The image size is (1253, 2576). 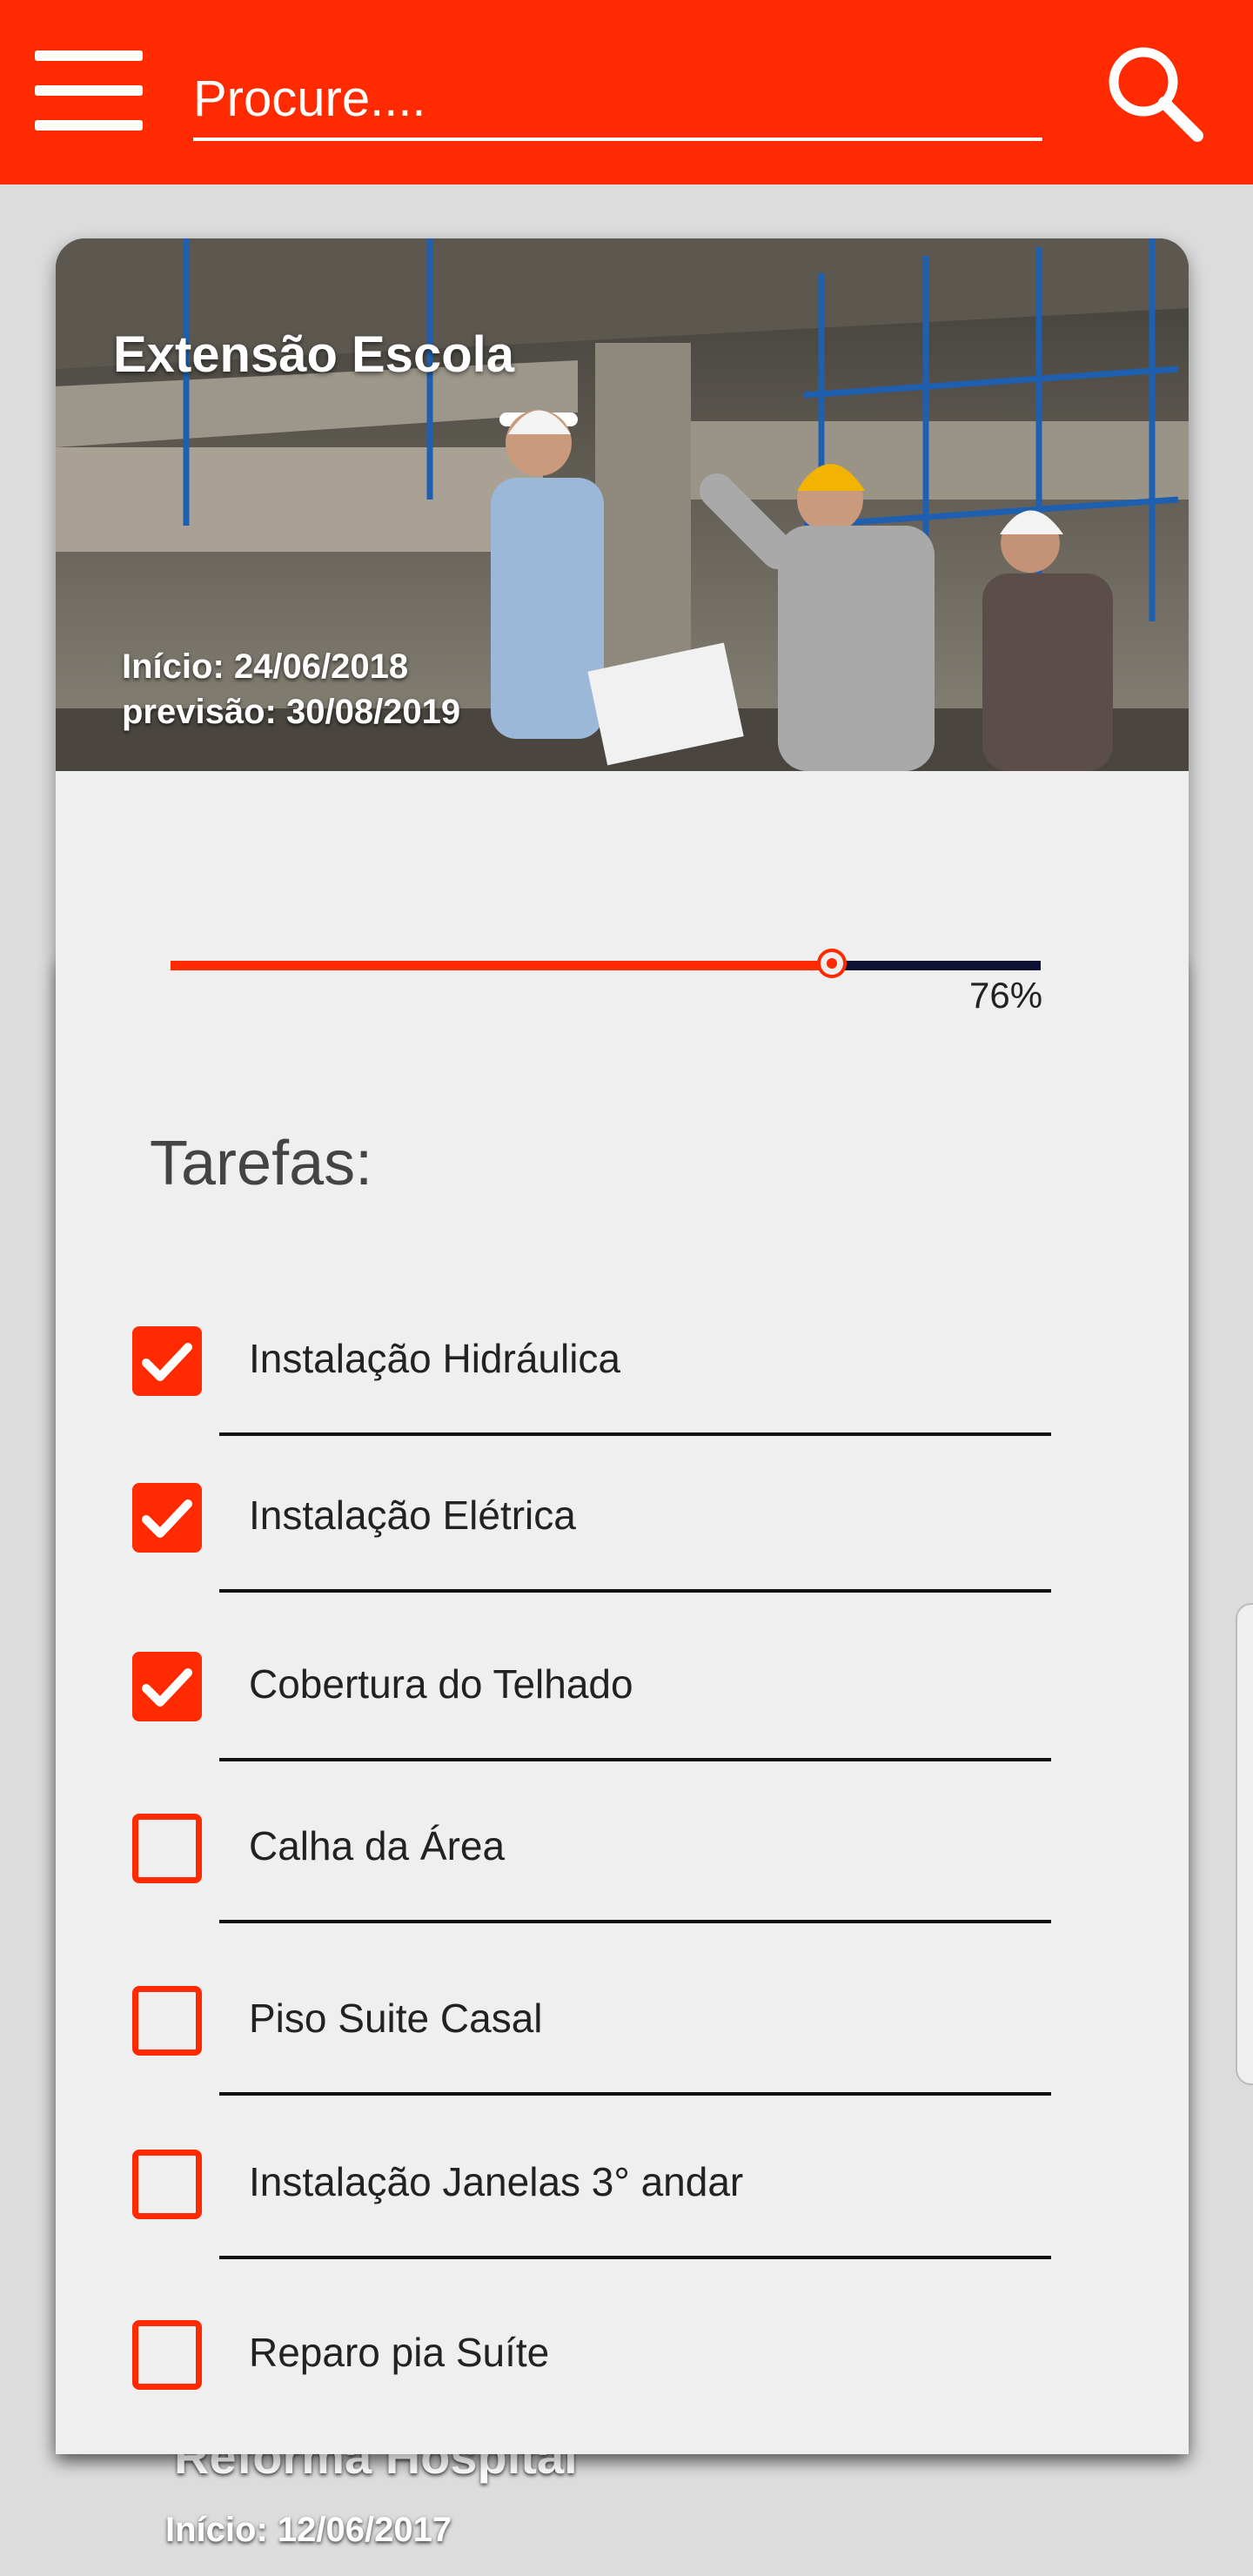 I want to click on task-label: Calha da Área, so click(x=377, y=1845).